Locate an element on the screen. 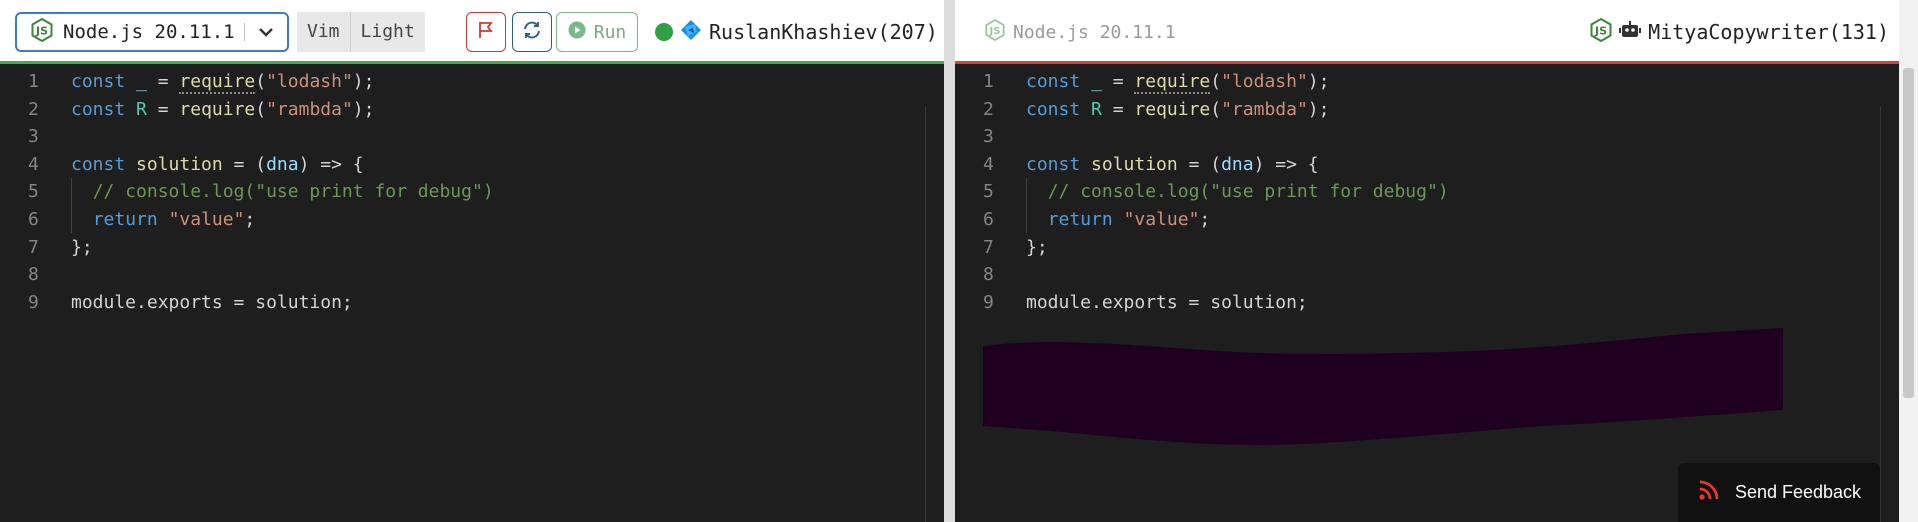 Image resolution: width=1918 pixels, height=522 pixels. flag-icon is located at coordinates (486, 32).